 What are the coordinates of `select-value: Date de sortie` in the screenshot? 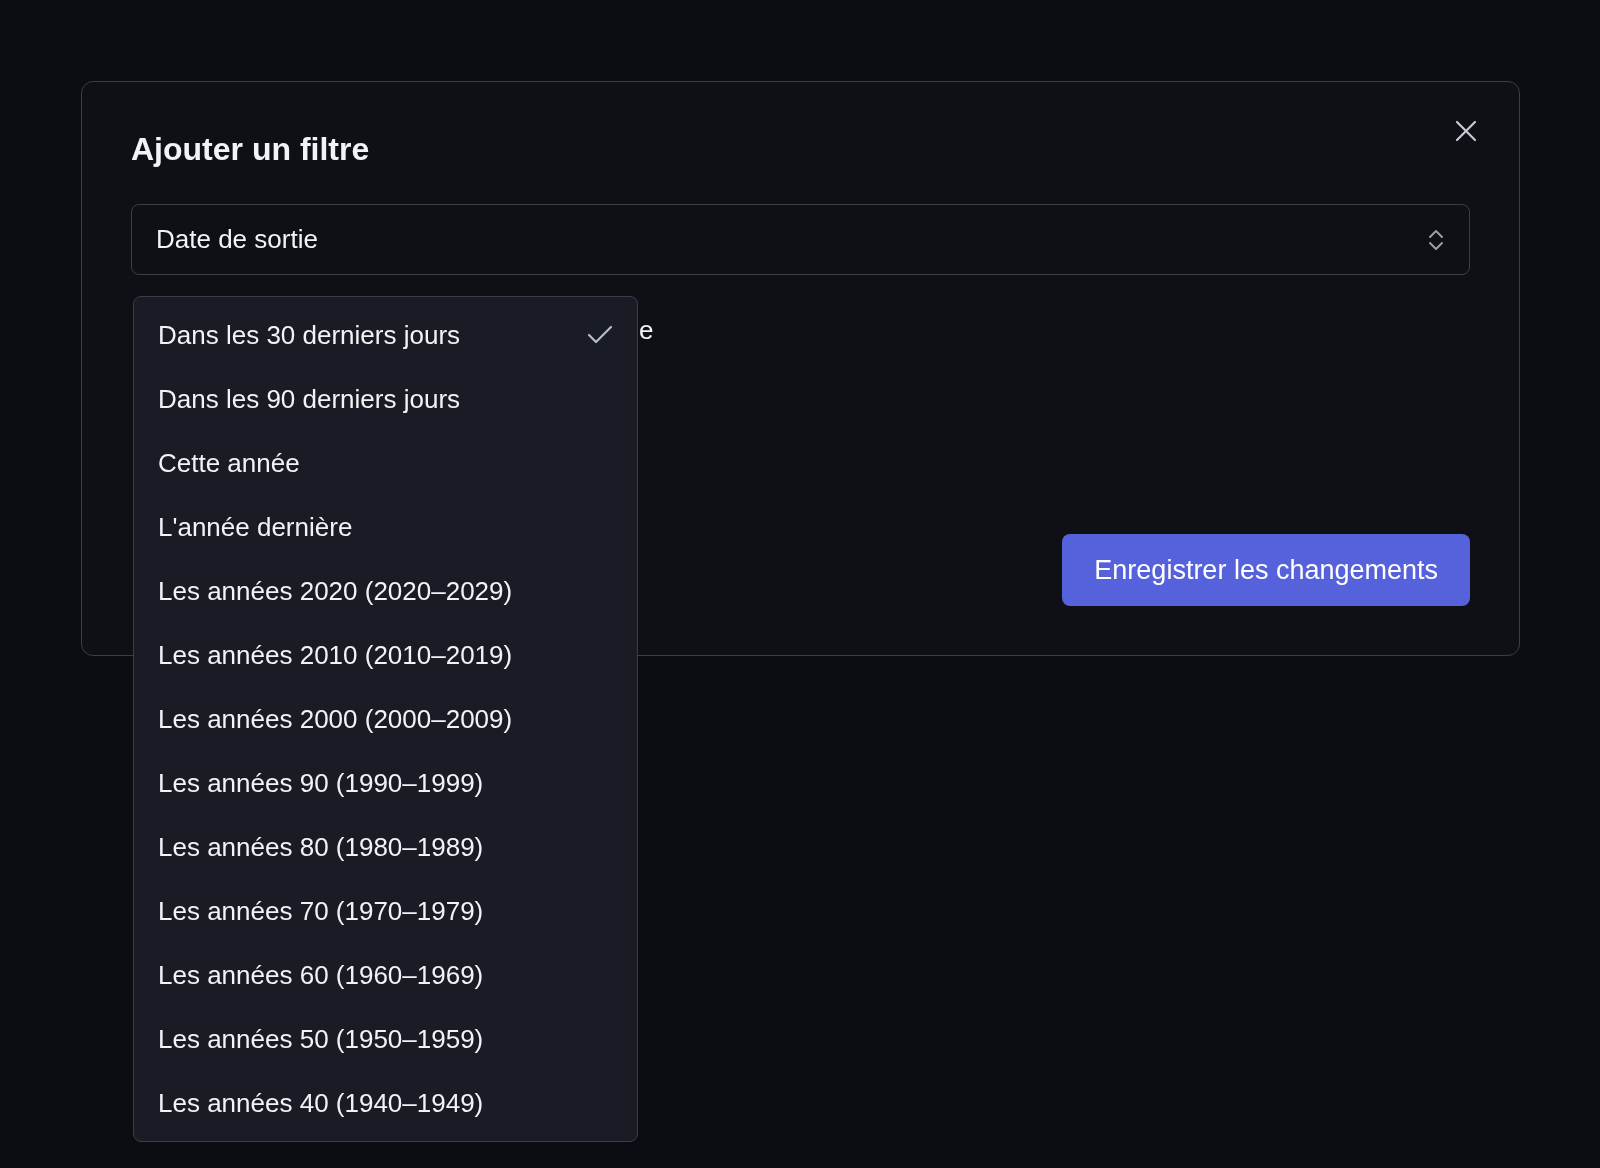 It's located at (237, 240).